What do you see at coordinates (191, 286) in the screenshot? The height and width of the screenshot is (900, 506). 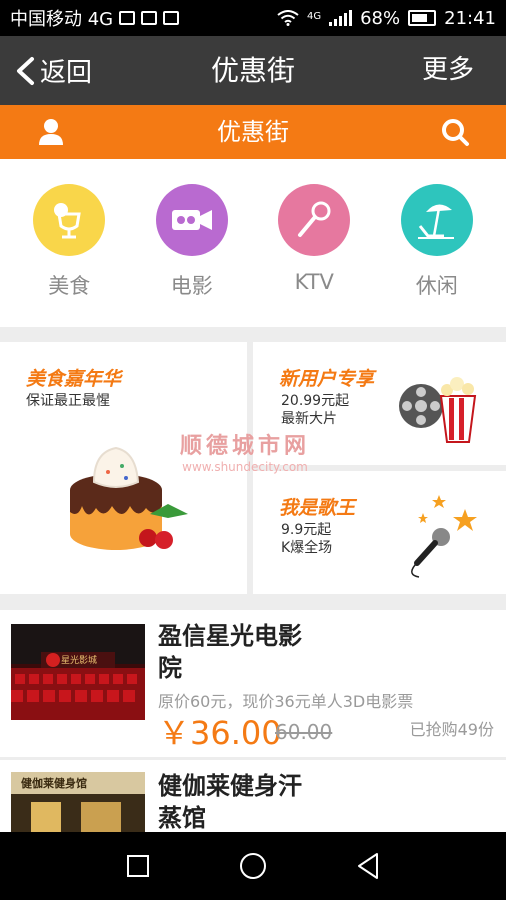 I see `category-movie-label: 电影` at bounding box center [191, 286].